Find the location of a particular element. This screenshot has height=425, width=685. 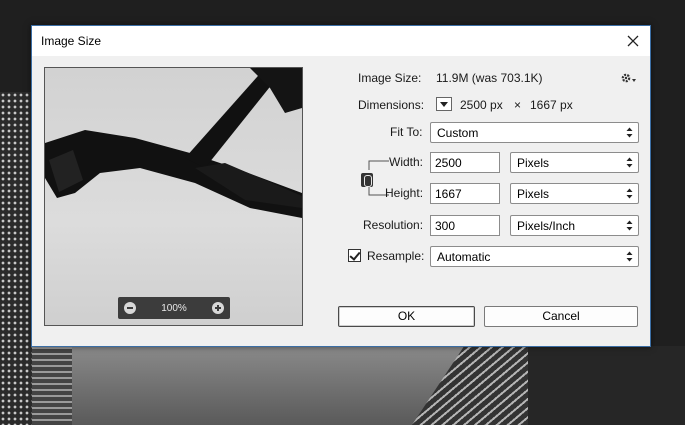

resample-label: Resample: is located at coordinates (396, 256).